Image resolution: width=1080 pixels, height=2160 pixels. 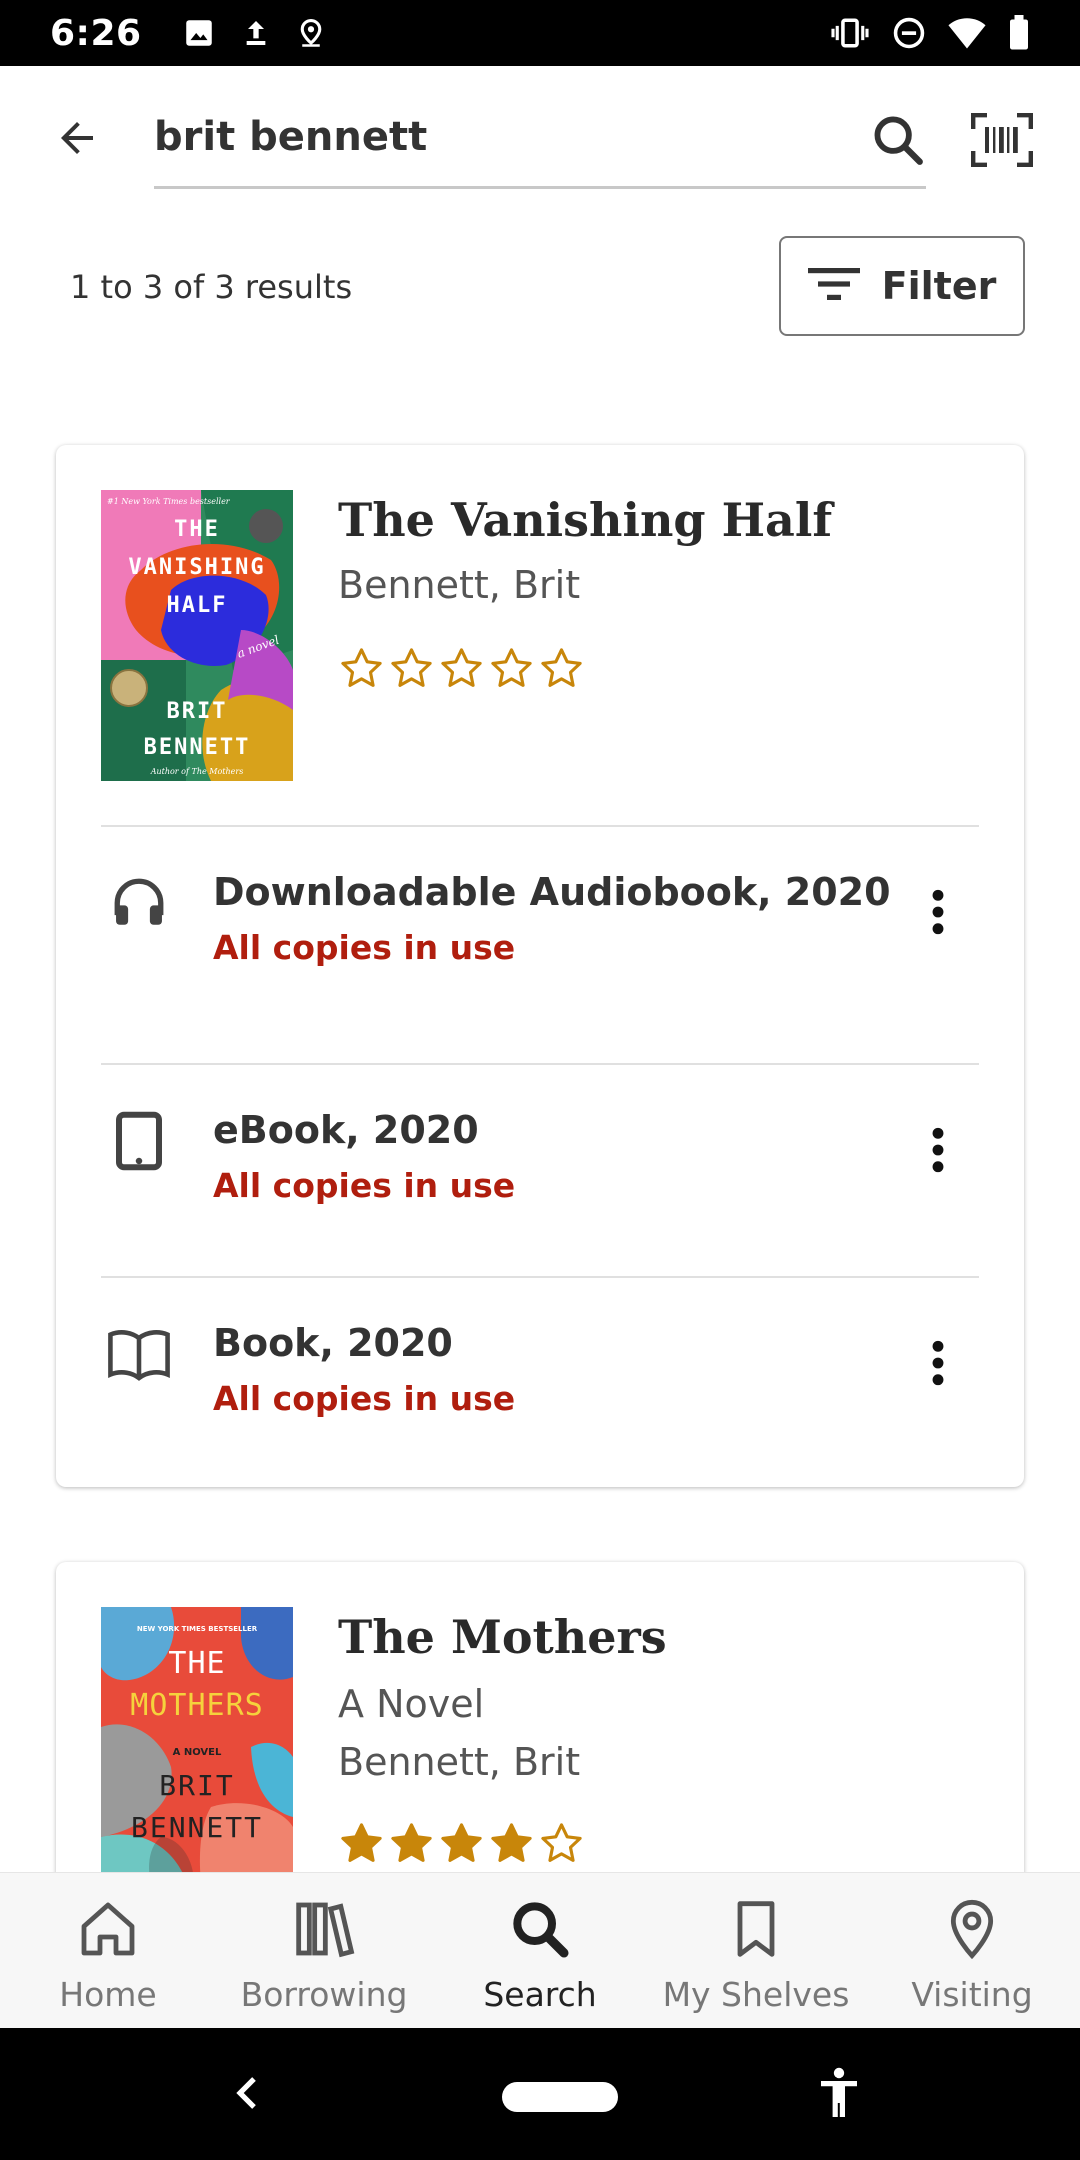 What do you see at coordinates (540, 1208) in the screenshot?
I see `format-row: eBook, 2020 All copies in use` at bounding box center [540, 1208].